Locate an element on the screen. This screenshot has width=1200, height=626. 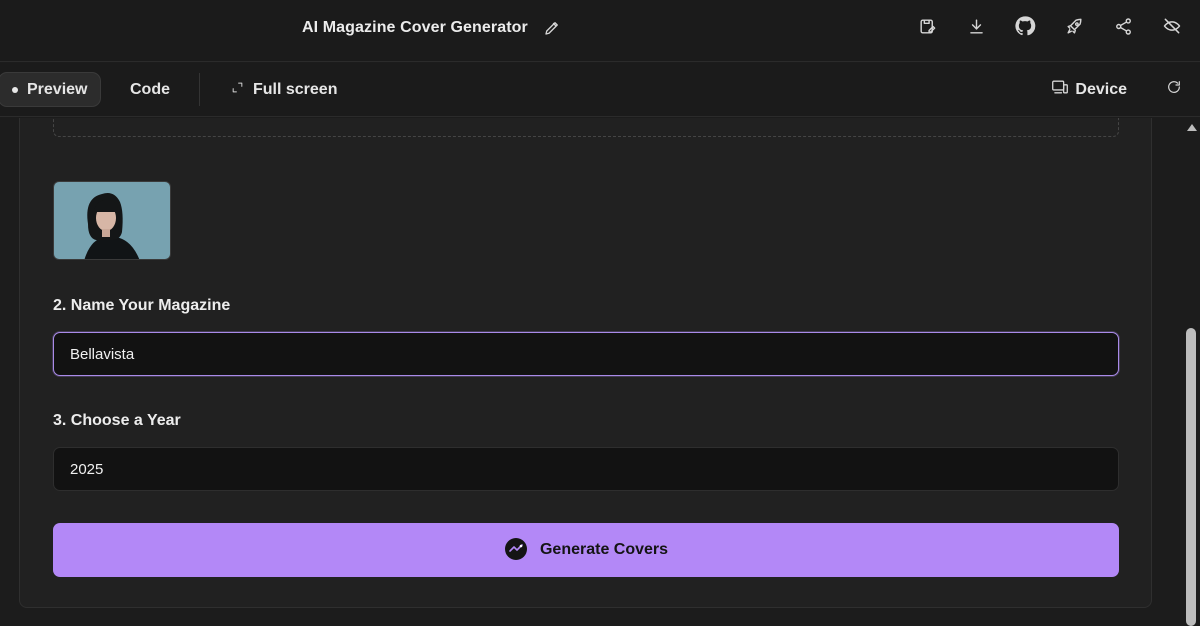
fullscreen-label: Full screen is located at coordinates (295, 89).